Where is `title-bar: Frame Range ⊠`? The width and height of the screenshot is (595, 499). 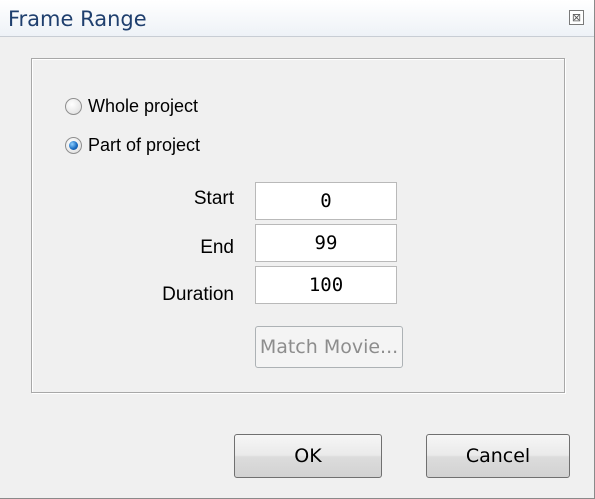 title-bar: Frame Range ⊠ is located at coordinates (297, 18).